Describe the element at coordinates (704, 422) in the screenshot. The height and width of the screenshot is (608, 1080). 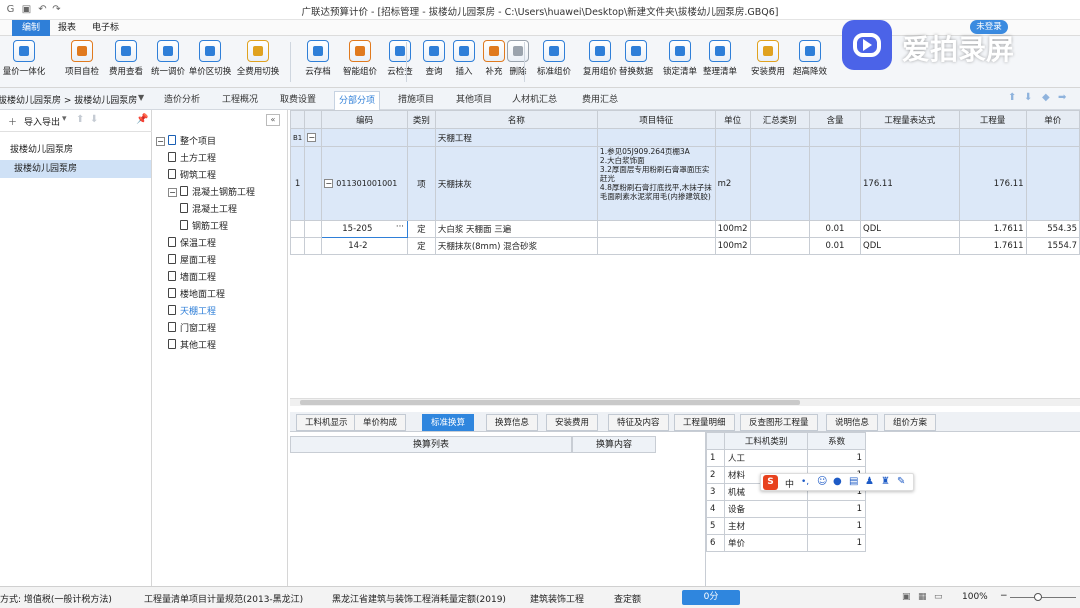
I see `detail-tab-6: 工程量明细` at that location.